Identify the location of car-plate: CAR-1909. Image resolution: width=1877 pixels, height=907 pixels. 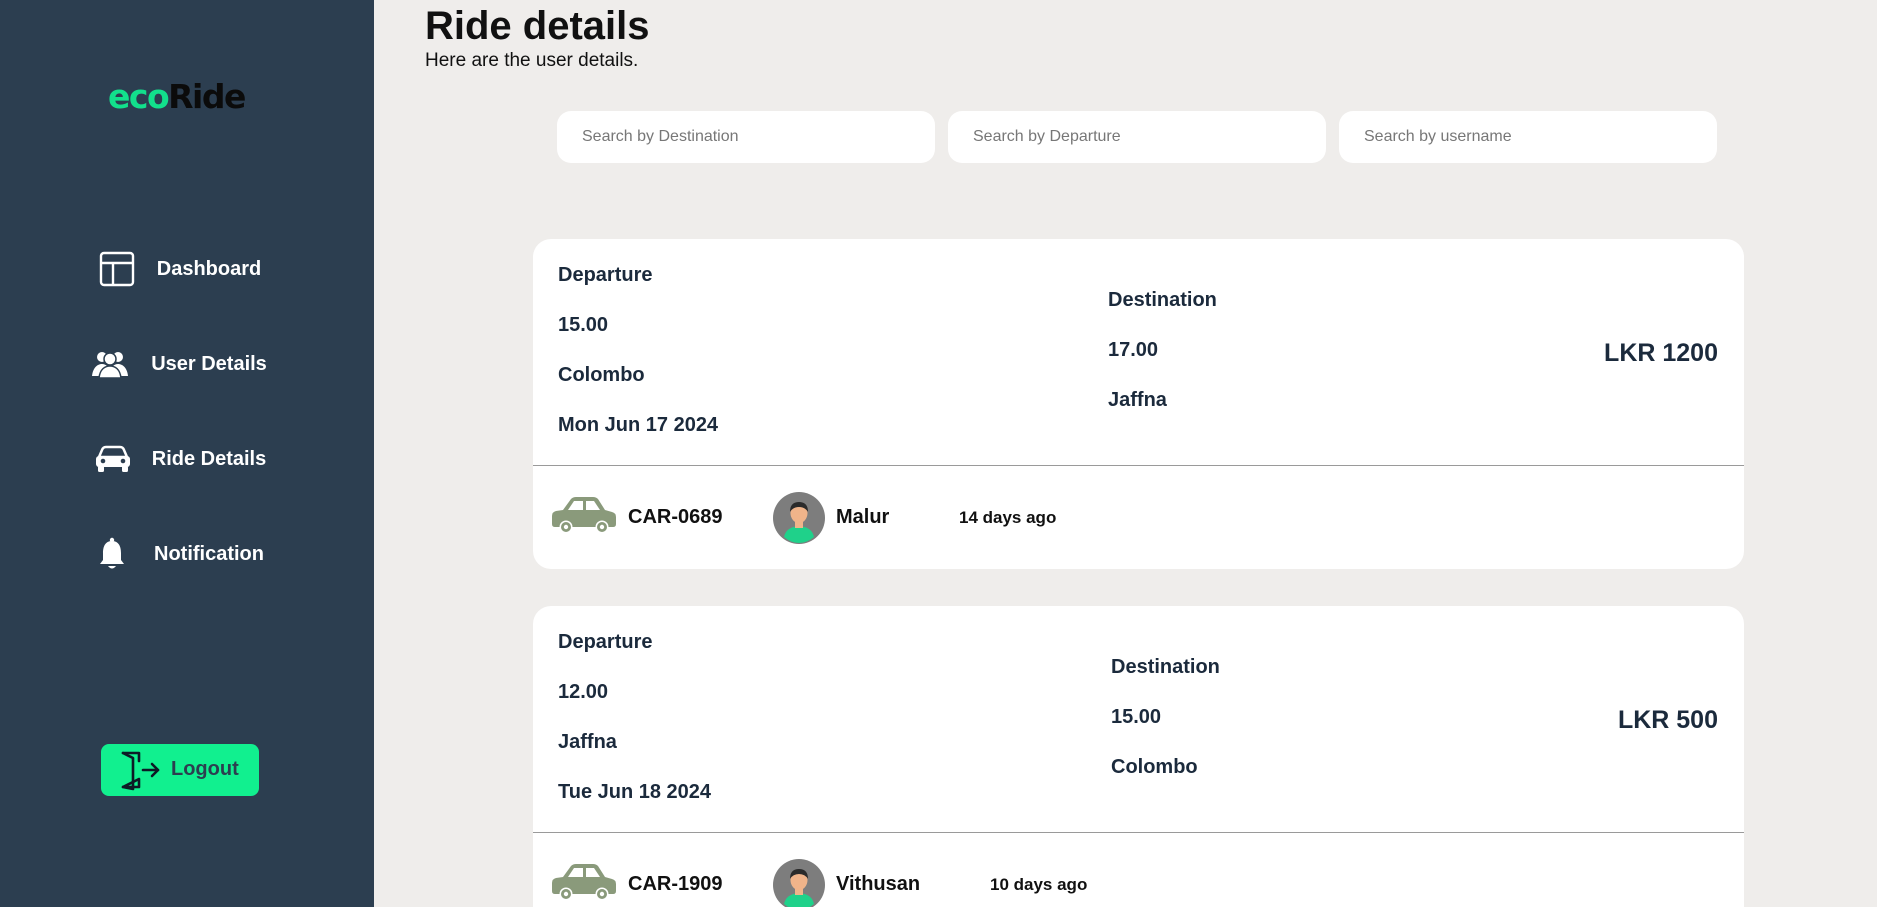
(675, 884).